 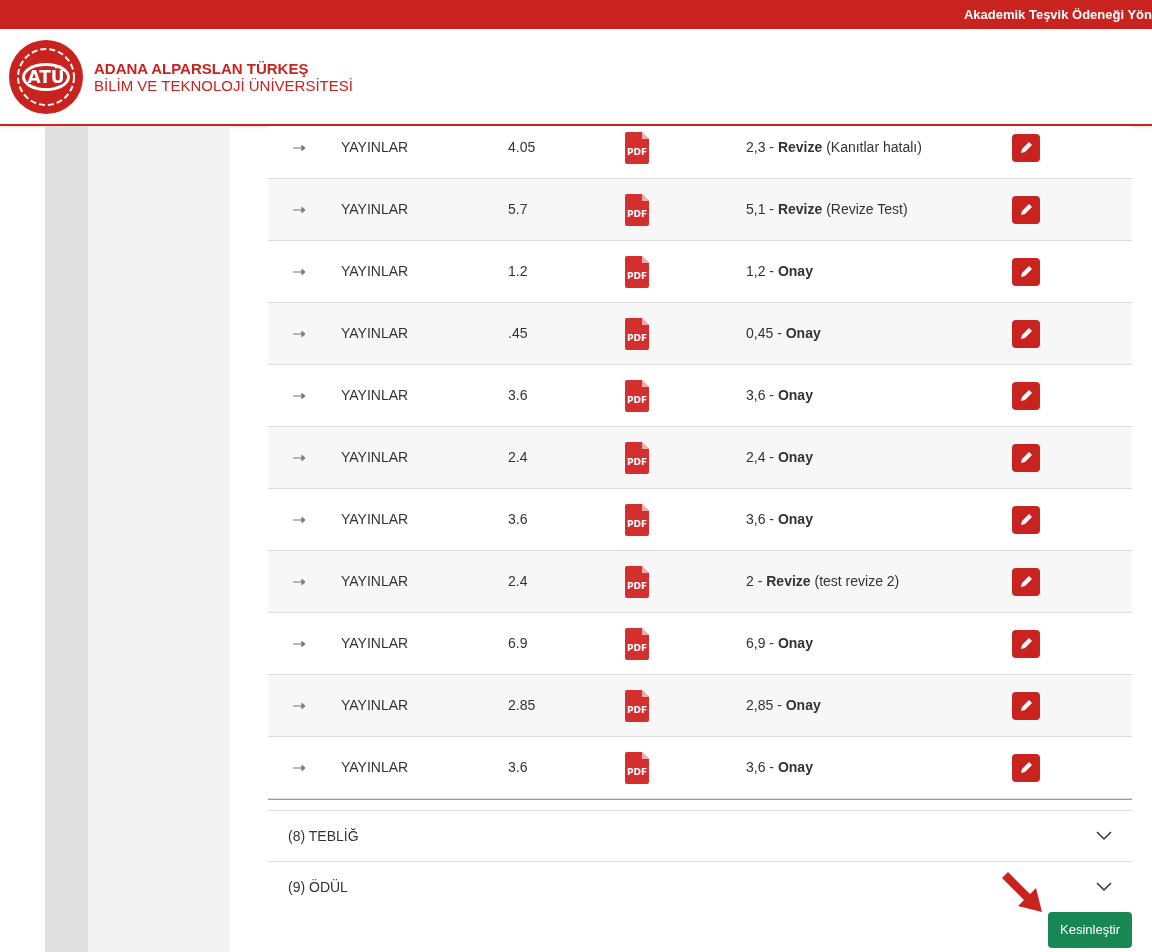 What do you see at coordinates (780, 457) in the screenshot?
I see `status-cell-text: 2,4 - Onay` at bounding box center [780, 457].